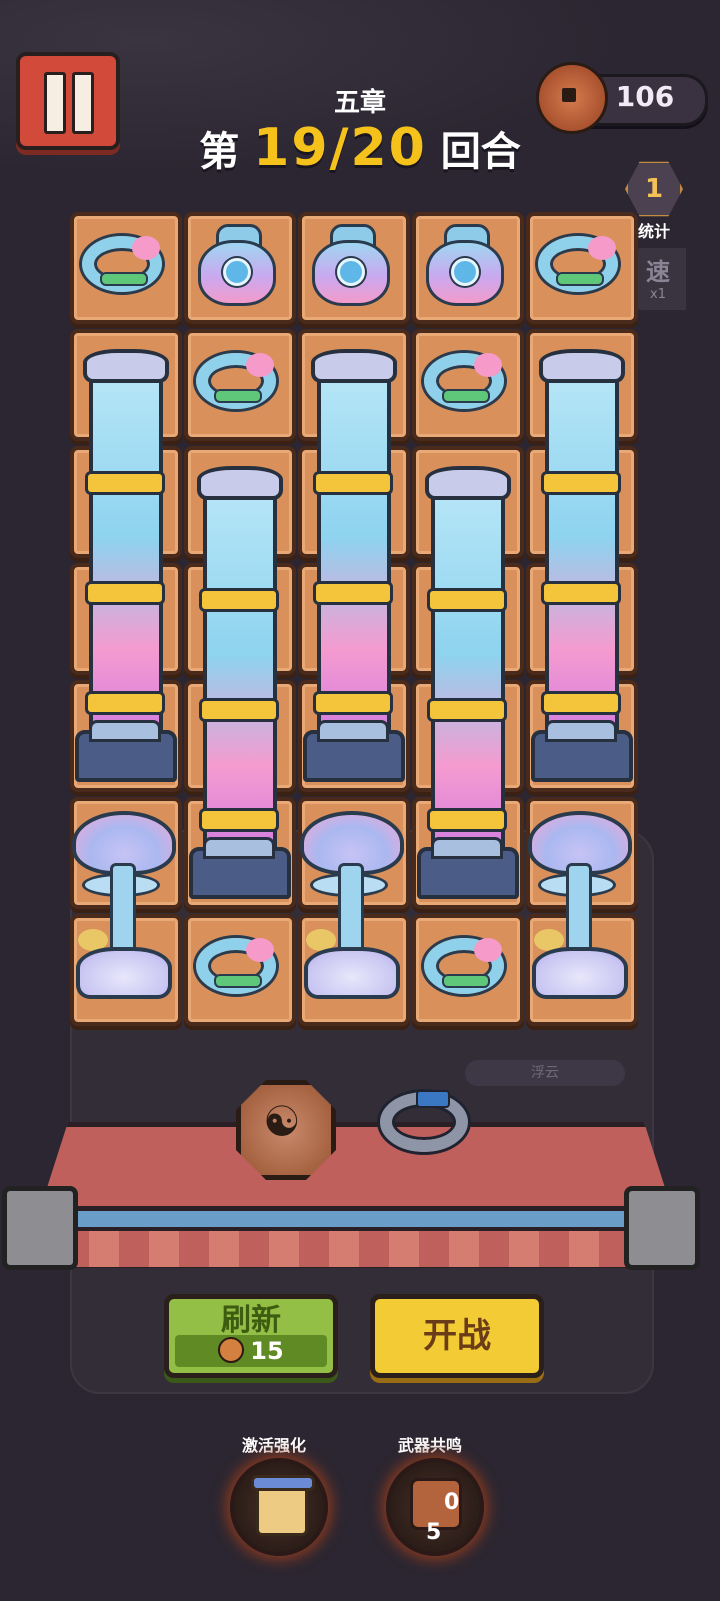 This screenshot has width=720, height=1601. Describe the element at coordinates (658, 294) in the screenshot. I see `speed-value: x1` at that location.